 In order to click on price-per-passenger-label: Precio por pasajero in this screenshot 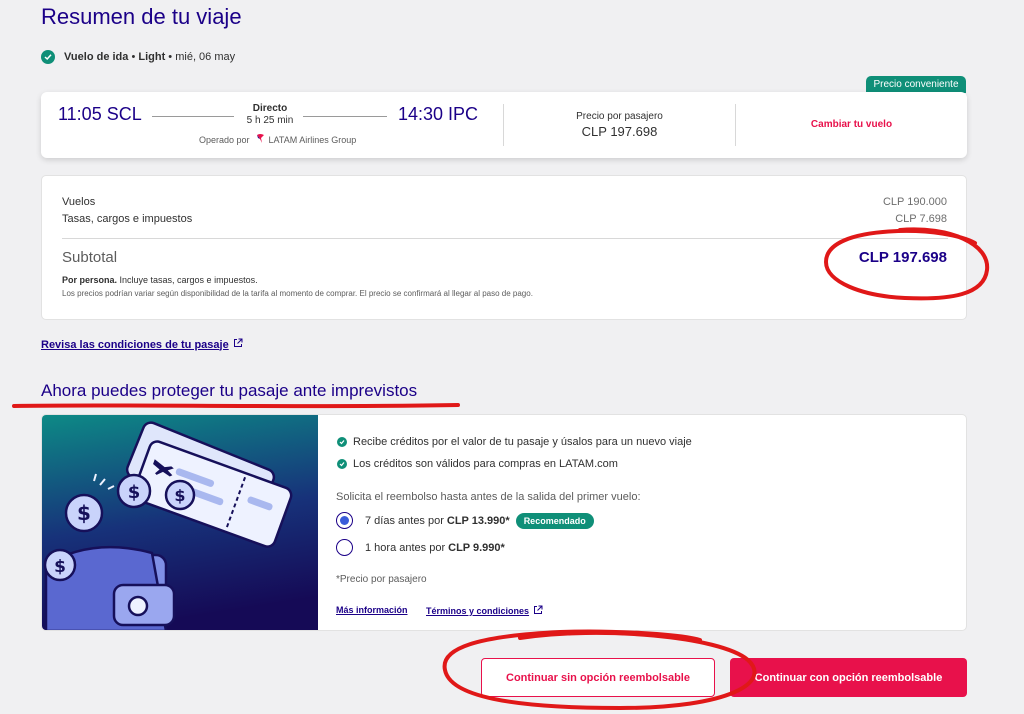, I will do `click(619, 116)`.